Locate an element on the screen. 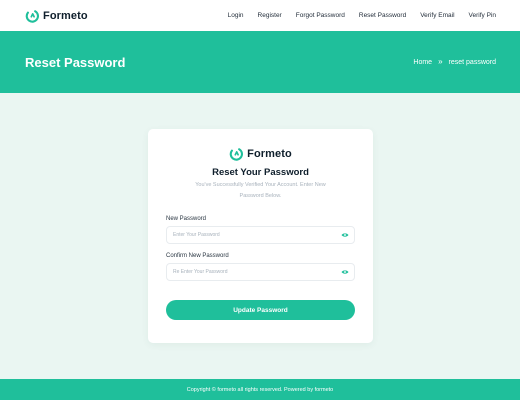 The height and width of the screenshot is (400, 520). card-title: Reset Your Password is located at coordinates (260, 172).